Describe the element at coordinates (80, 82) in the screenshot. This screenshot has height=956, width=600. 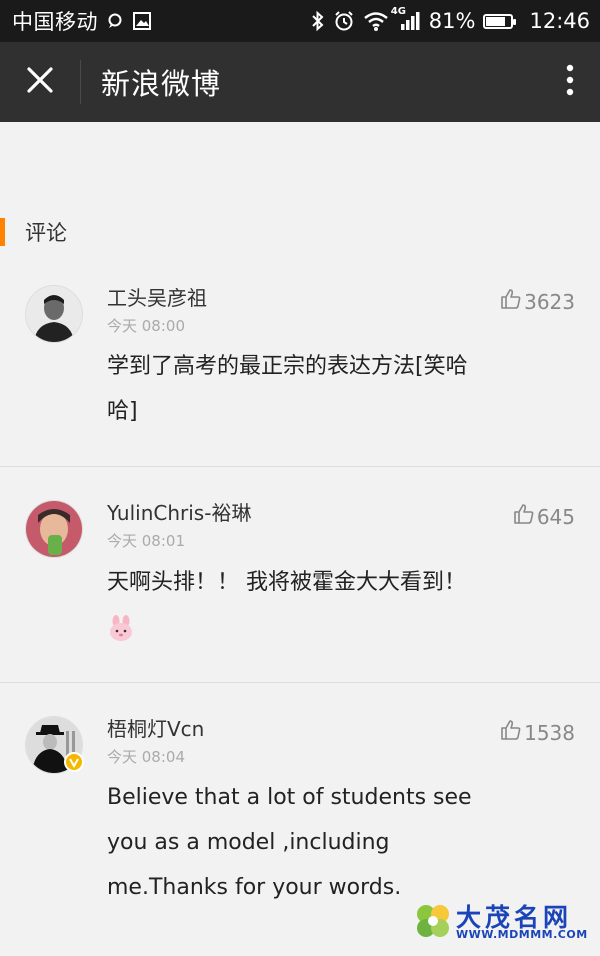
I see `title-divider` at that location.